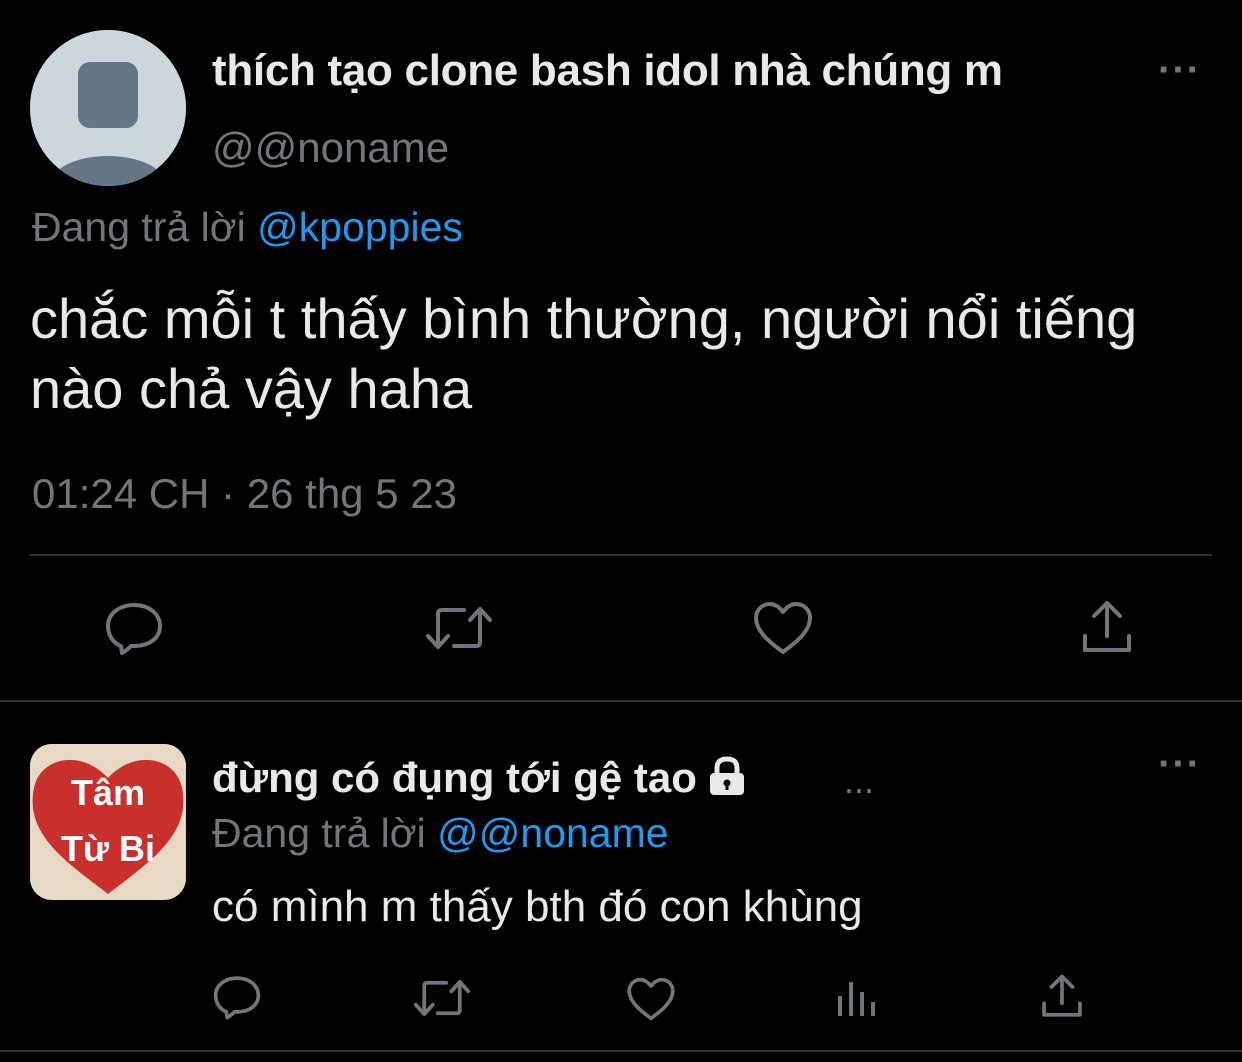 The width and height of the screenshot is (1242, 1062). I want to click on avatar: Tâm Từ Bi, so click(108, 822).